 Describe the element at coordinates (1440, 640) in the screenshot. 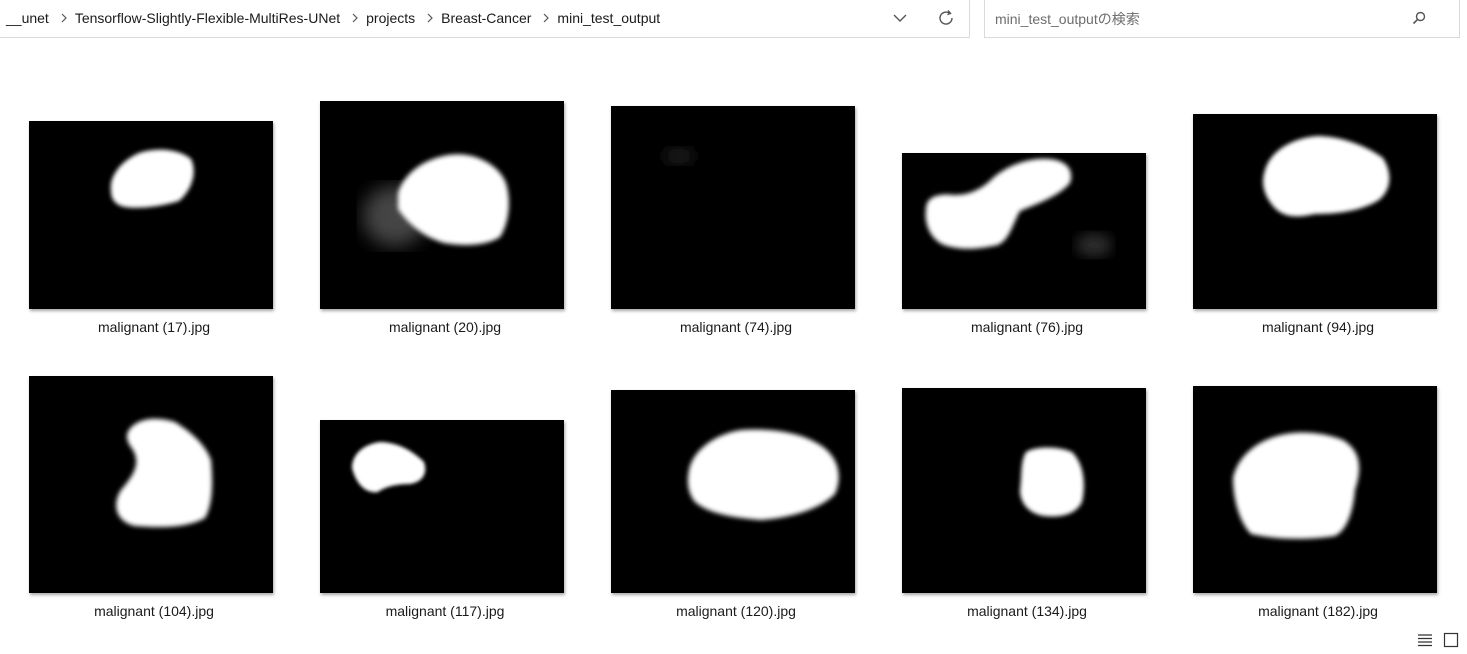

I see `view-toggle` at that location.